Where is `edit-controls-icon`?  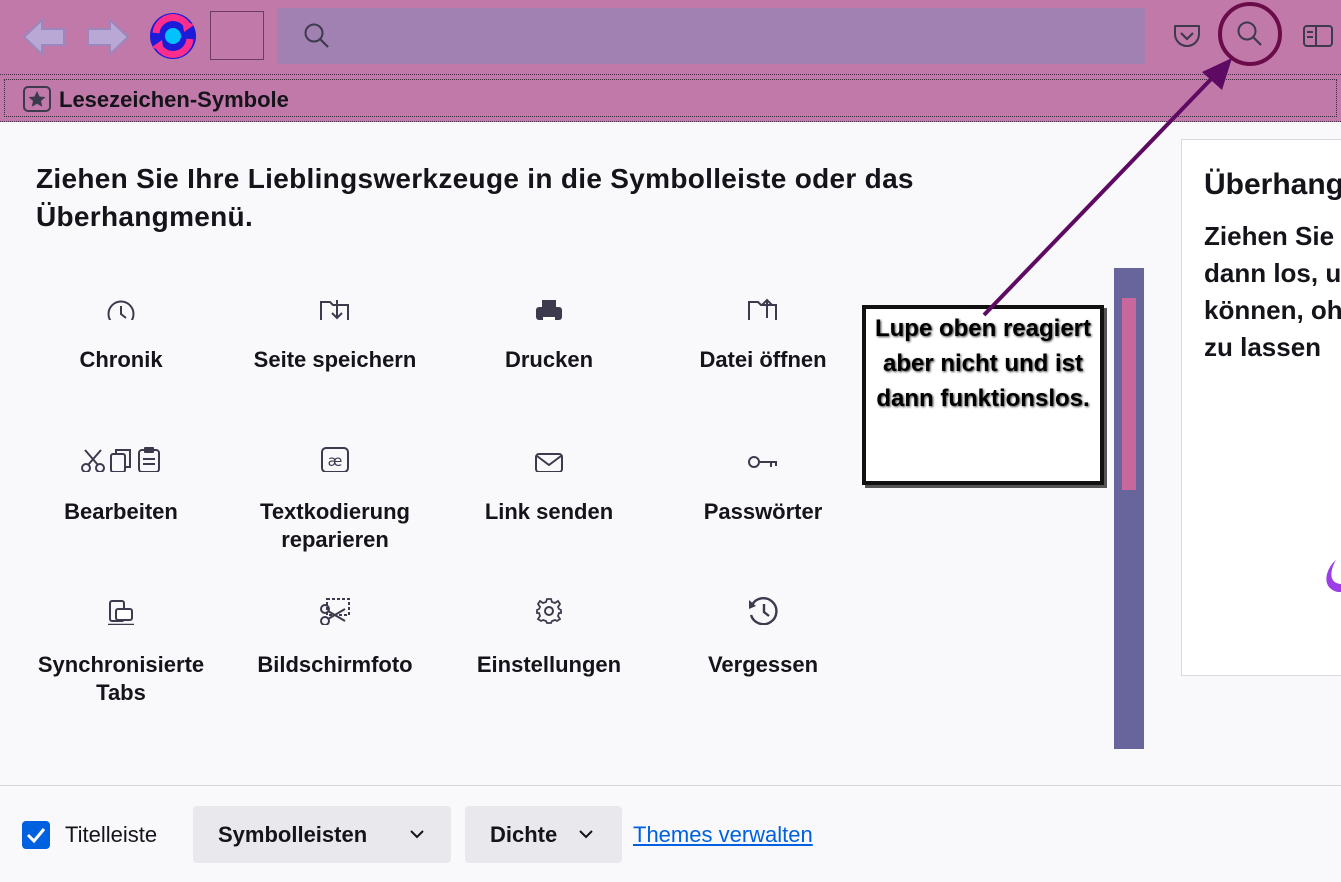
edit-controls-icon is located at coordinates (121, 453).